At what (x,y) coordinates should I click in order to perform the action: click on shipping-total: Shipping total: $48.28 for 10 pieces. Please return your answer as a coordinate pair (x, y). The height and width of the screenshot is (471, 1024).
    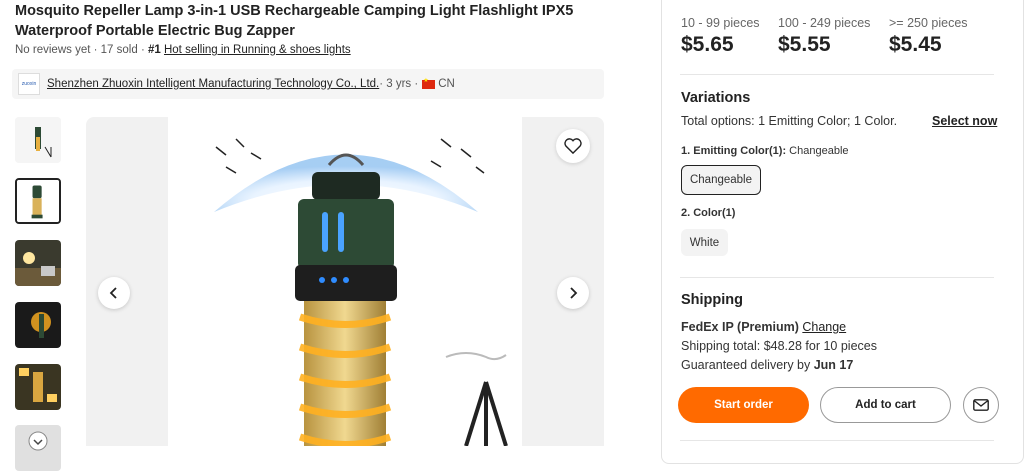
    Looking at the image, I should click on (779, 346).